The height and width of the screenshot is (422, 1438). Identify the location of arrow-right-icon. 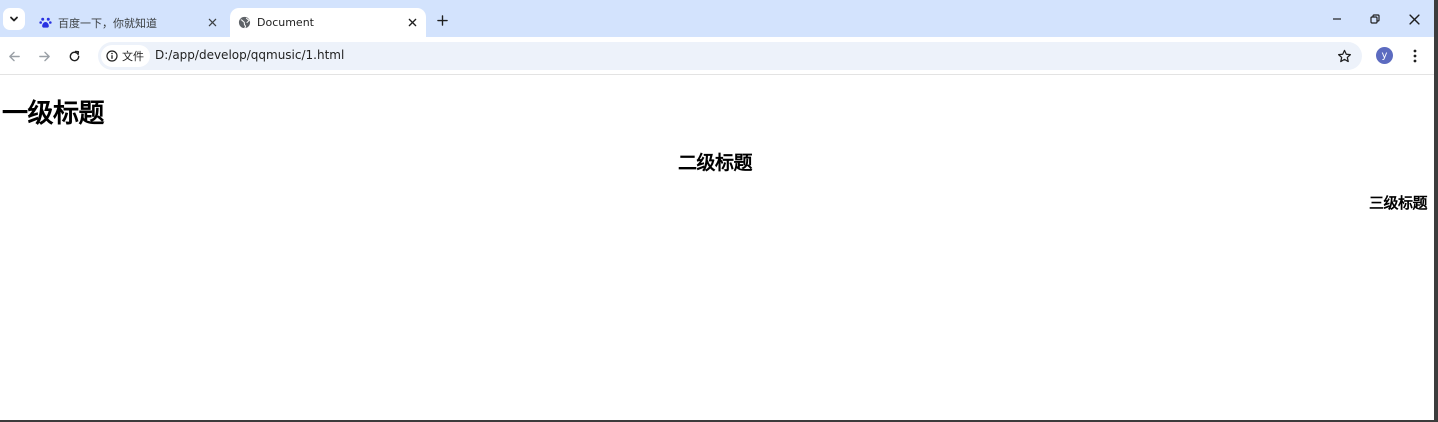
(44, 56).